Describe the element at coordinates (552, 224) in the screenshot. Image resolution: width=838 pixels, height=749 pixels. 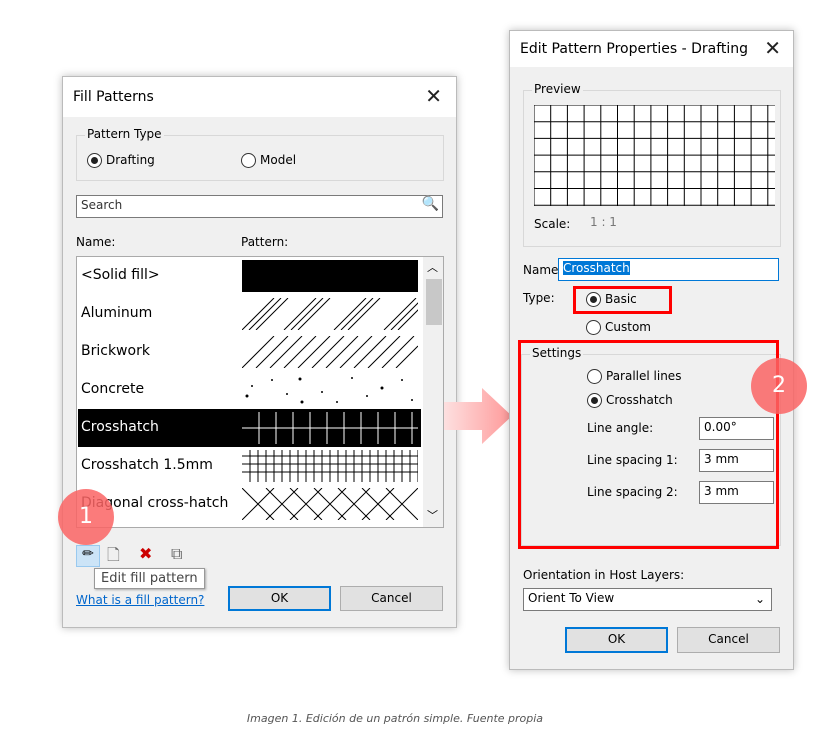
I see `scale-label: Scale:` at that location.